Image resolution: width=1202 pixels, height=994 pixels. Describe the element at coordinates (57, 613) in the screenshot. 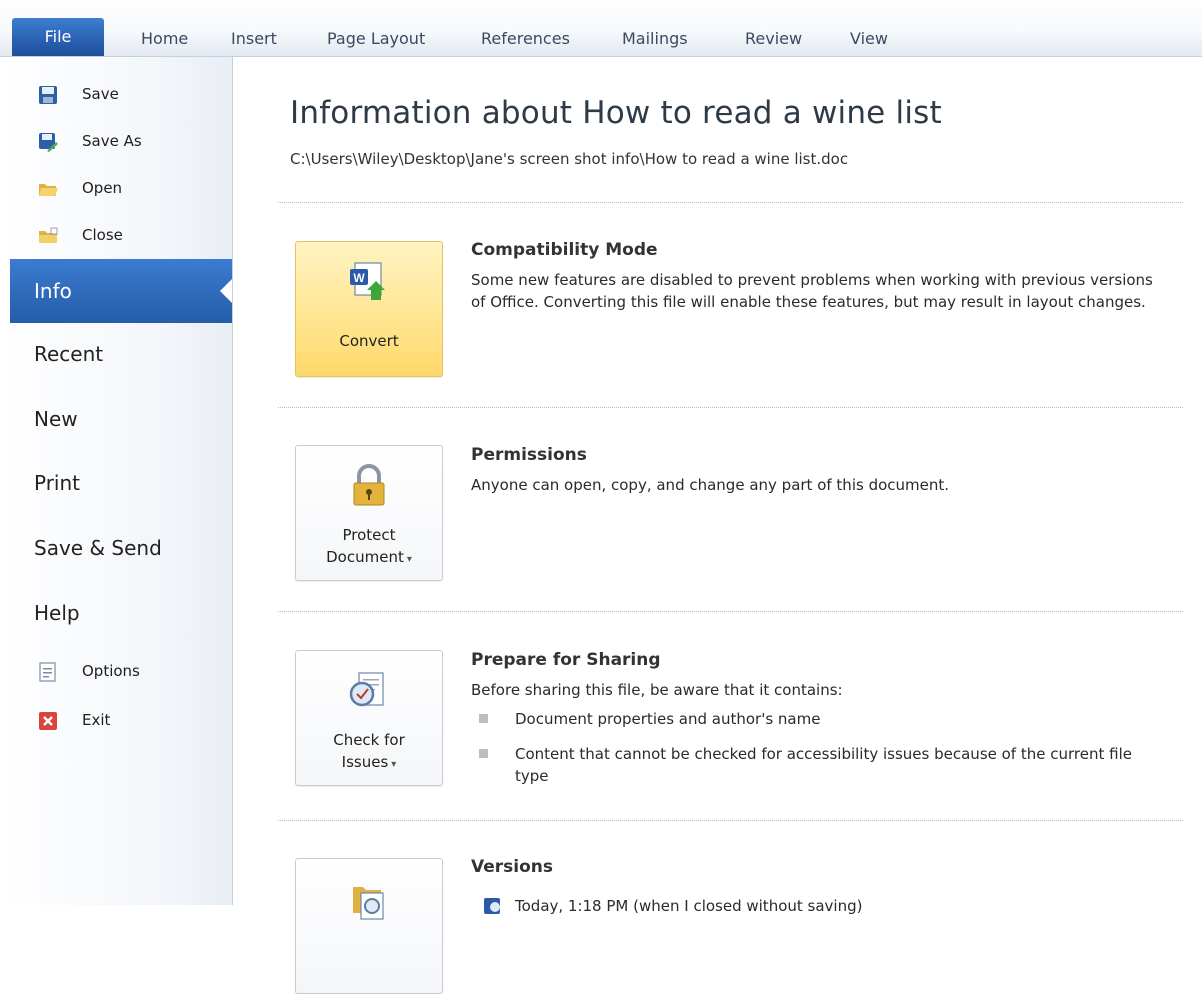

I see `nav-item-help: Help` at that location.